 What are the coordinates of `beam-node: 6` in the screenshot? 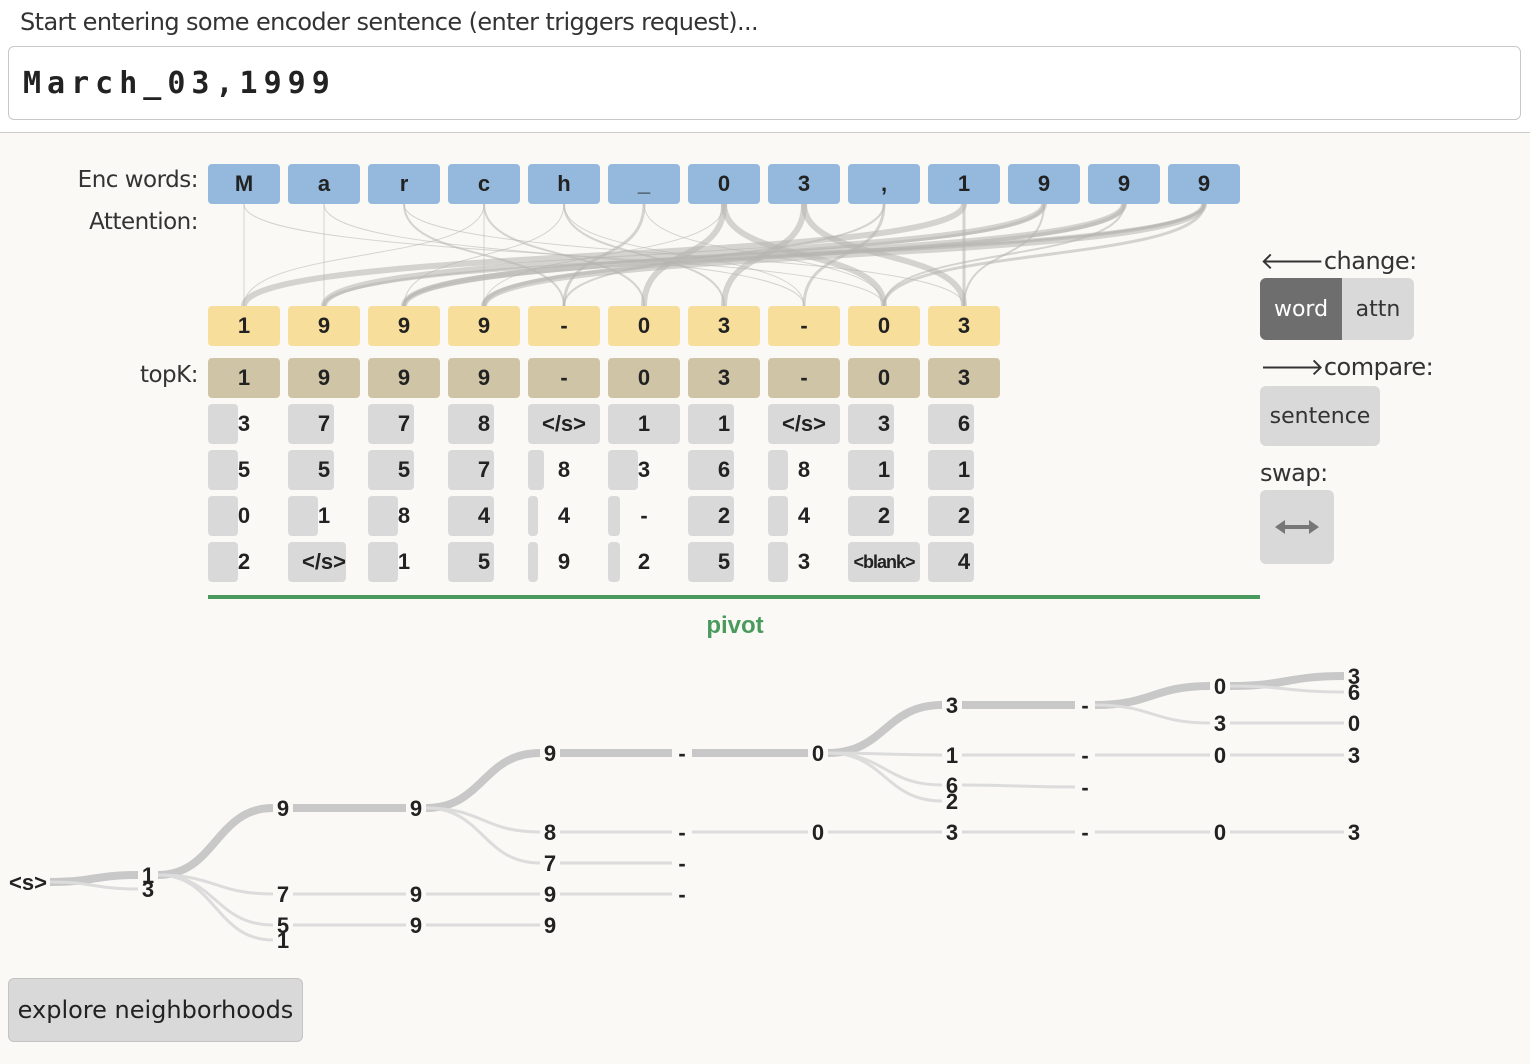 It's located at (1354, 692).